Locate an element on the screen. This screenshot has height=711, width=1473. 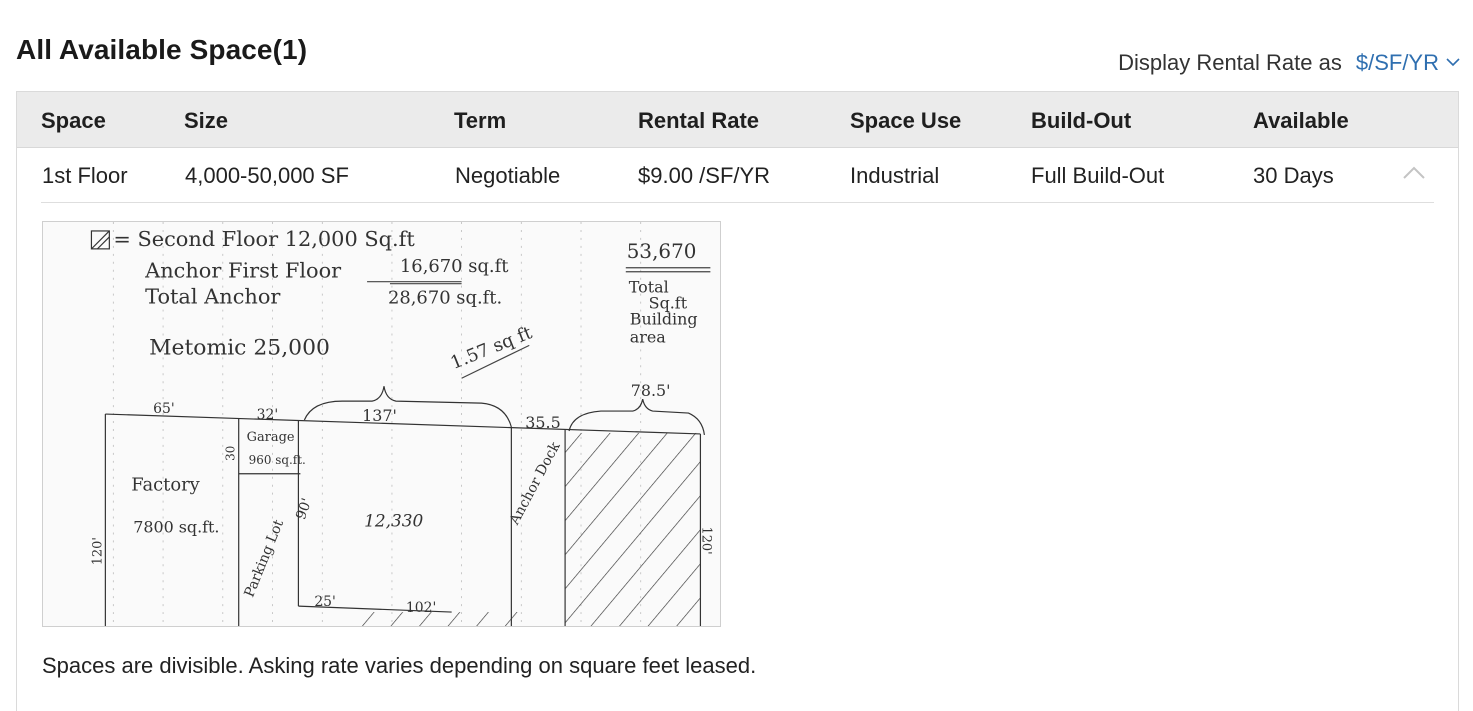
dim-32: 32' is located at coordinates (268, 415).